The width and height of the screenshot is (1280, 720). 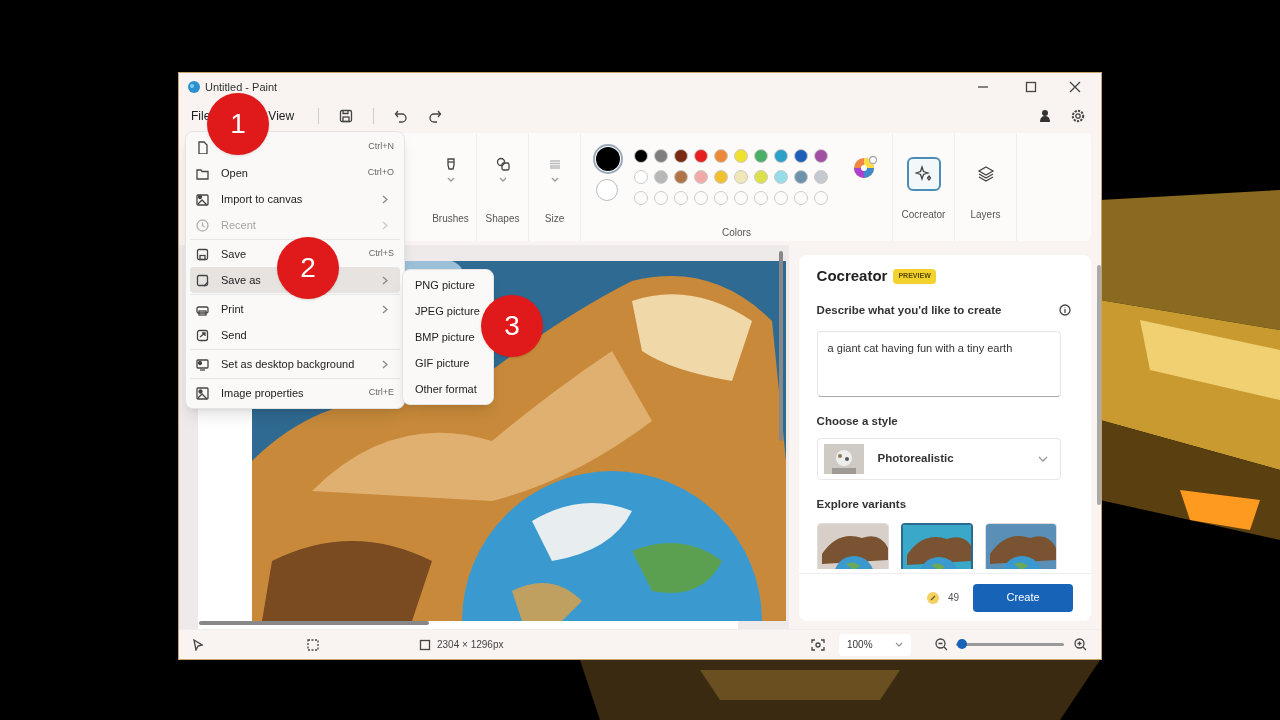 I want to click on new-file-icon, so click(x=202, y=147).